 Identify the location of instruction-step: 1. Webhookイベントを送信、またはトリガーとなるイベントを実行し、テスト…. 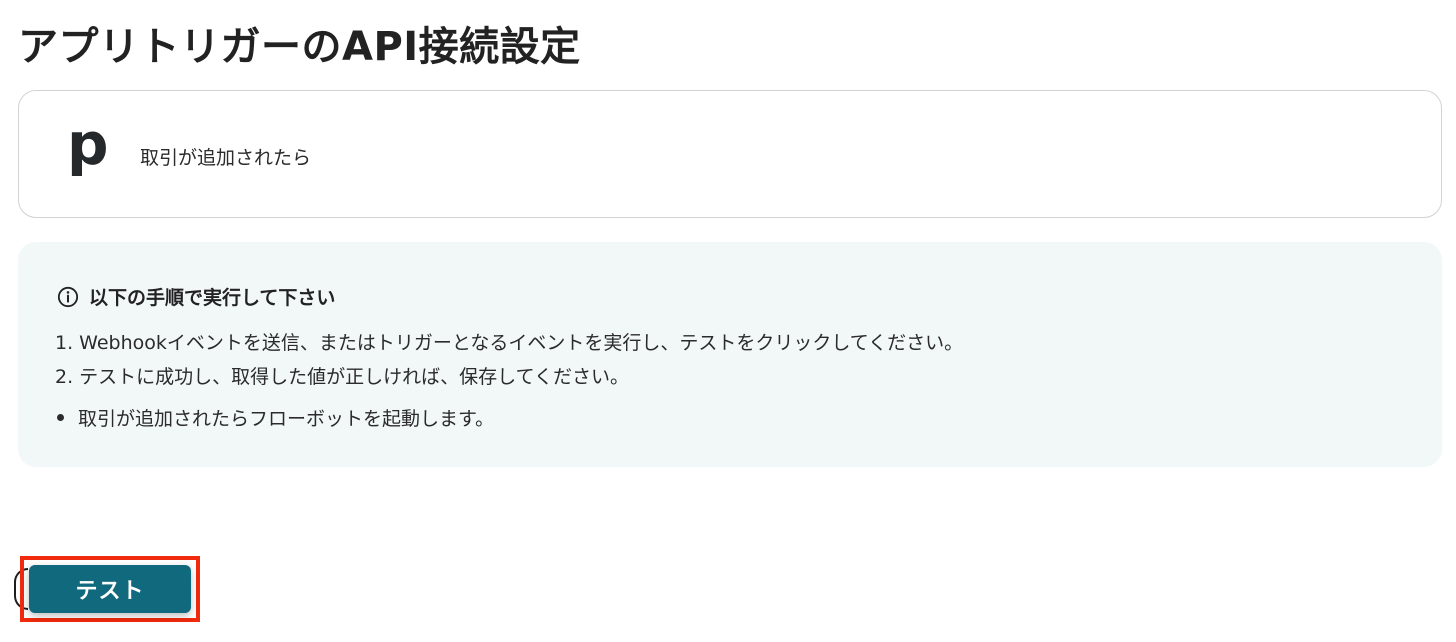
(509, 343).